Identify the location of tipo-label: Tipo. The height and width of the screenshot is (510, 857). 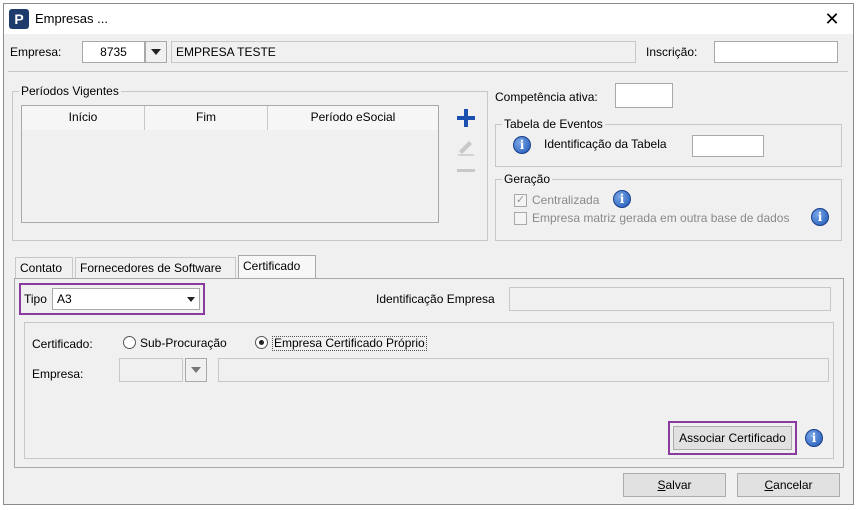
(35, 299).